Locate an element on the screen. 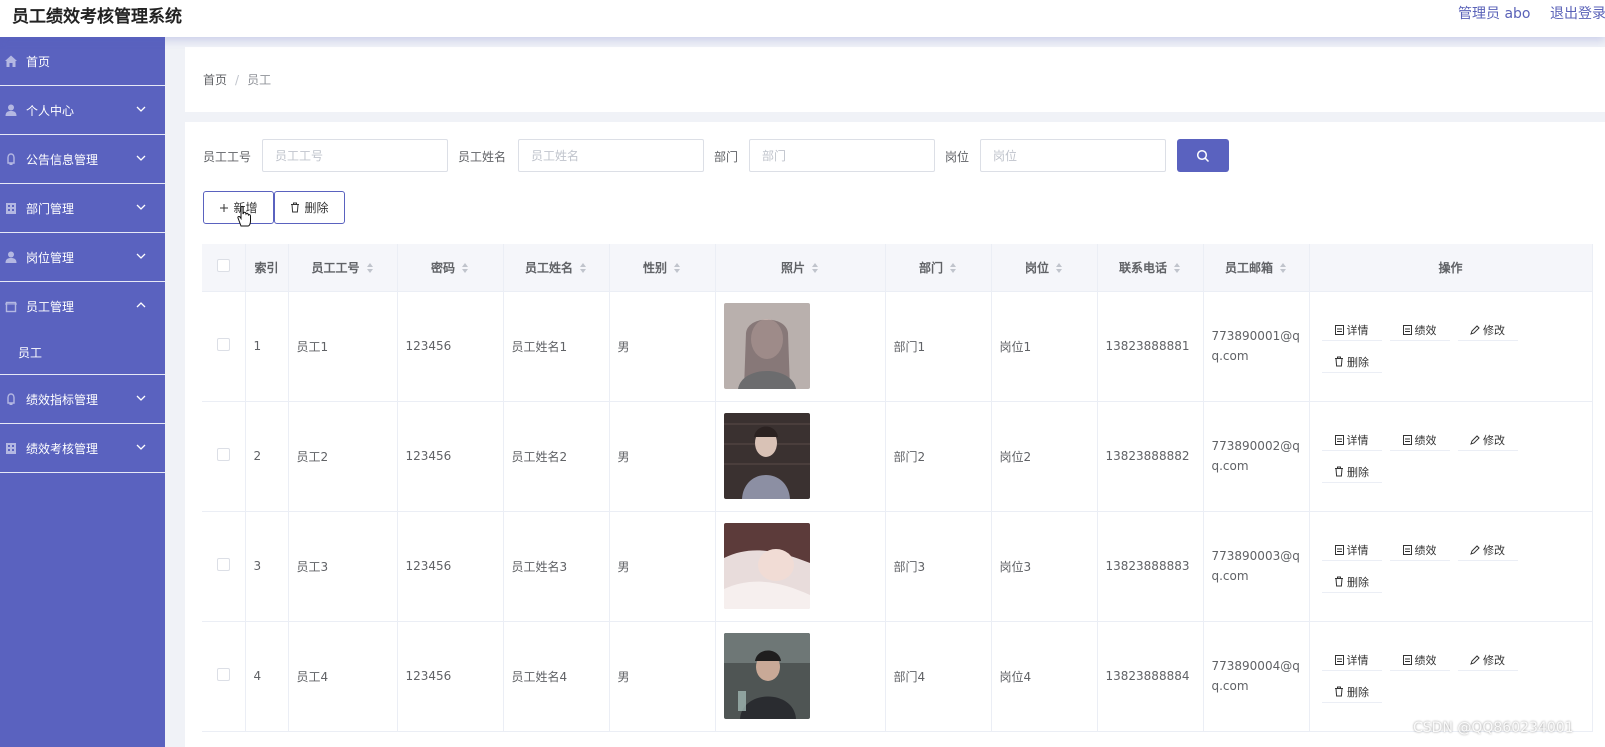  app-title: 员工绩效考核管理系统 is located at coordinates (97, 17).